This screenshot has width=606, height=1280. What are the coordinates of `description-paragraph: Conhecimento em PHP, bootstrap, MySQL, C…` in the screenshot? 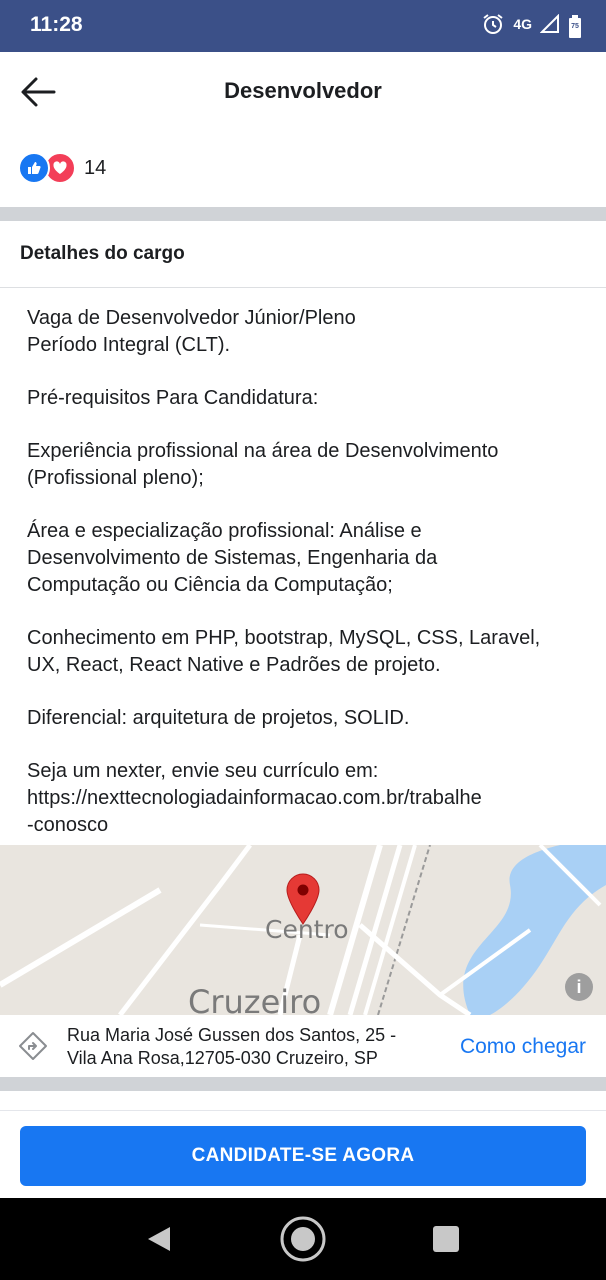 It's located at (284, 651).